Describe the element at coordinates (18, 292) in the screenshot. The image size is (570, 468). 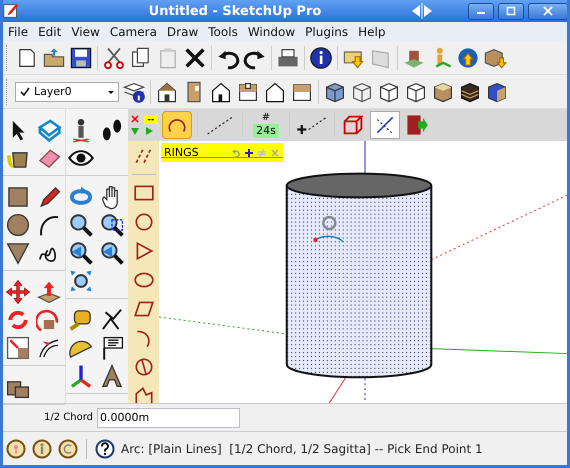
I see `move-arrows-icon` at that location.